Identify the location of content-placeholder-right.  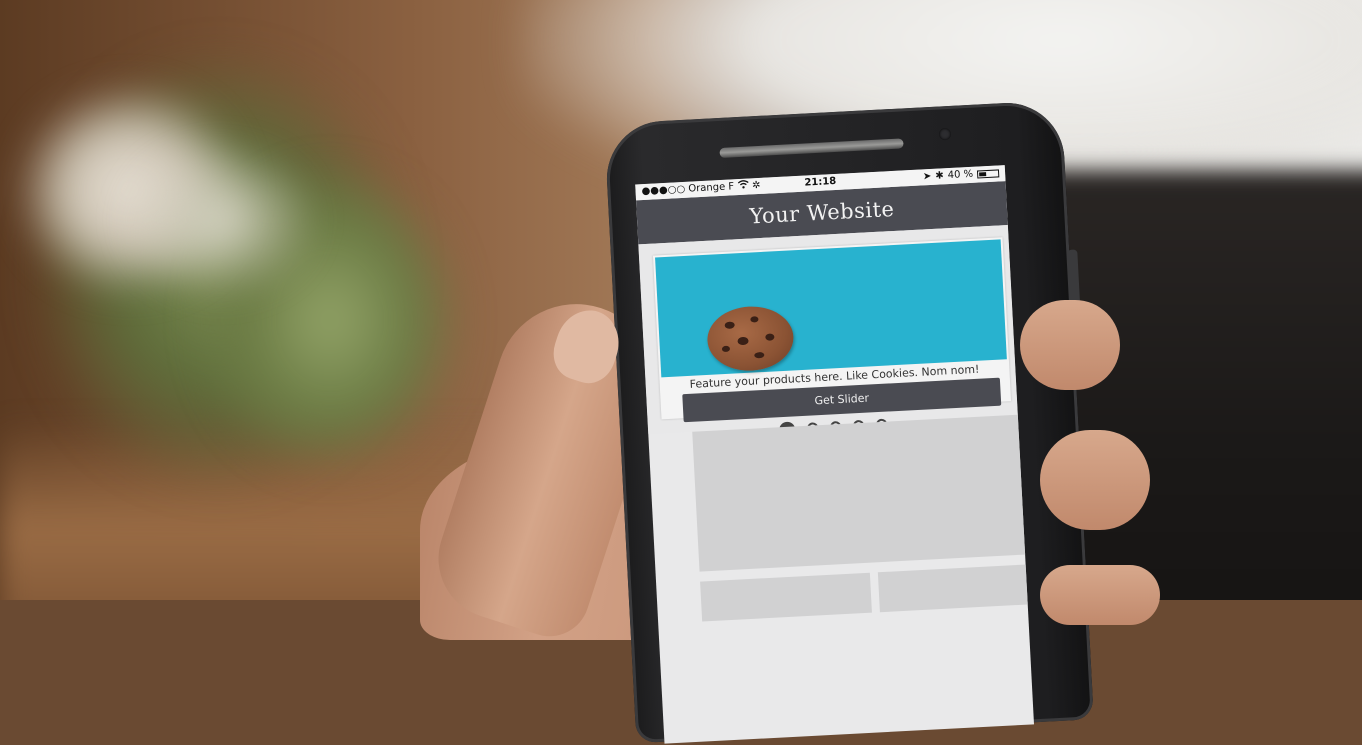
(956, 588).